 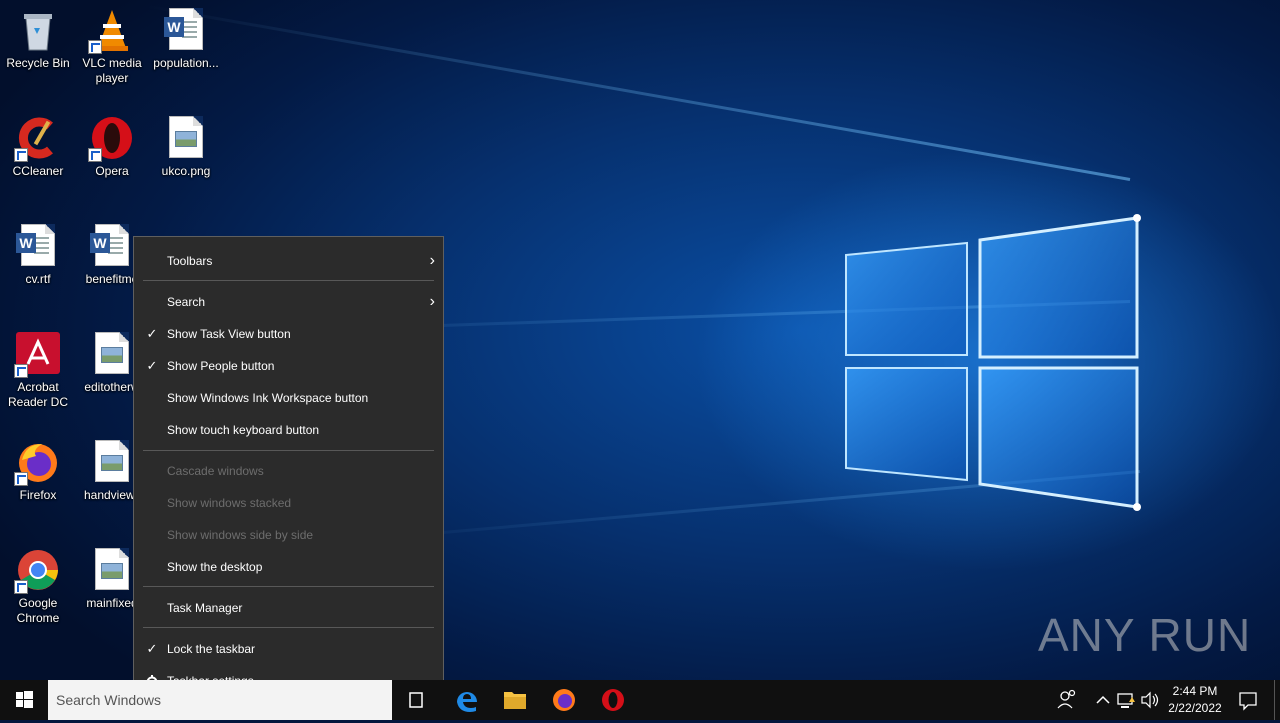 What do you see at coordinates (1145, 635) in the screenshot?
I see `anyrun-watermark: ANY RUN` at bounding box center [1145, 635].